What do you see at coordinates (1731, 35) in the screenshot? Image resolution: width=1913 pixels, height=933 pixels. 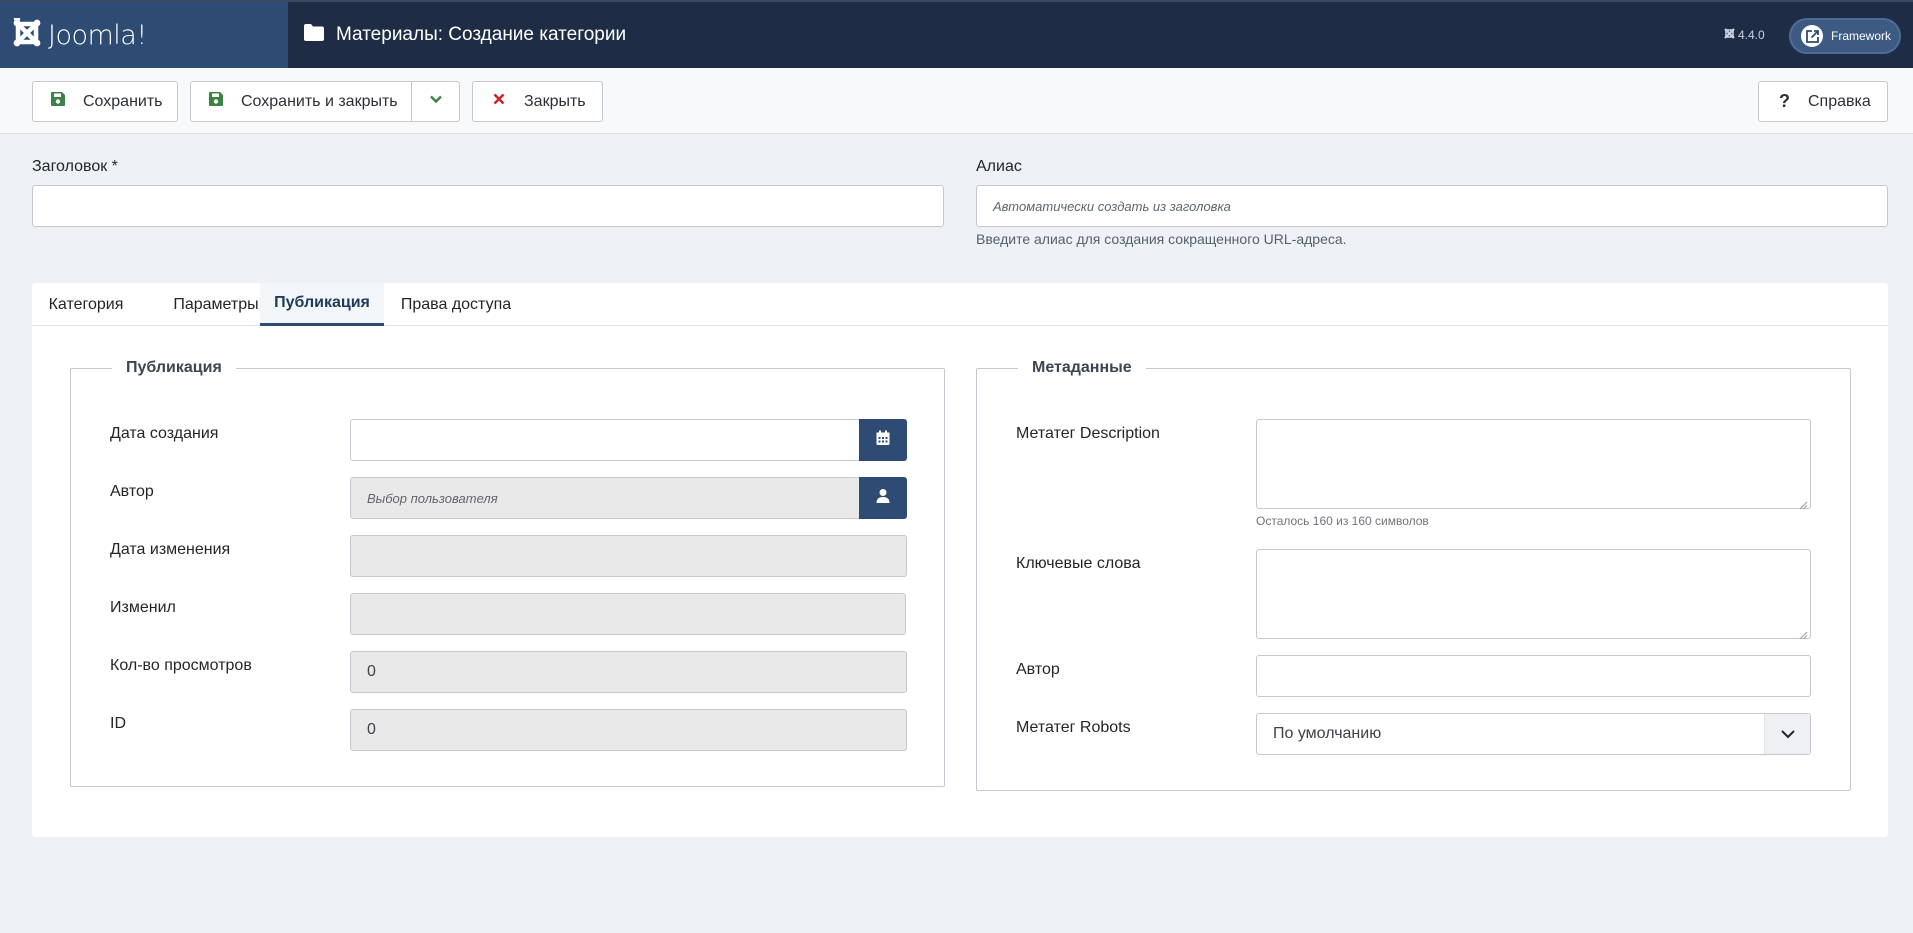 I see `joomla-small-icon` at bounding box center [1731, 35].